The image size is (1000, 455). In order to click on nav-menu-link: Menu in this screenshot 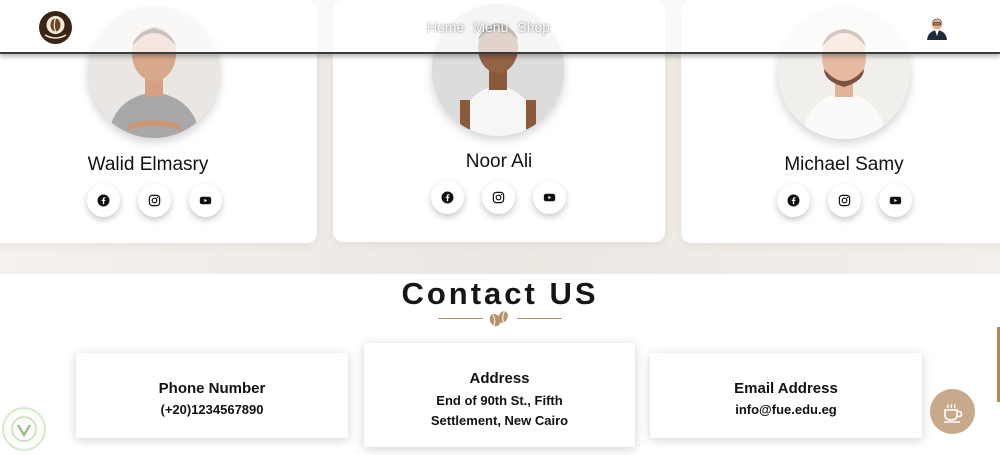, I will do `click(490, 27)`.